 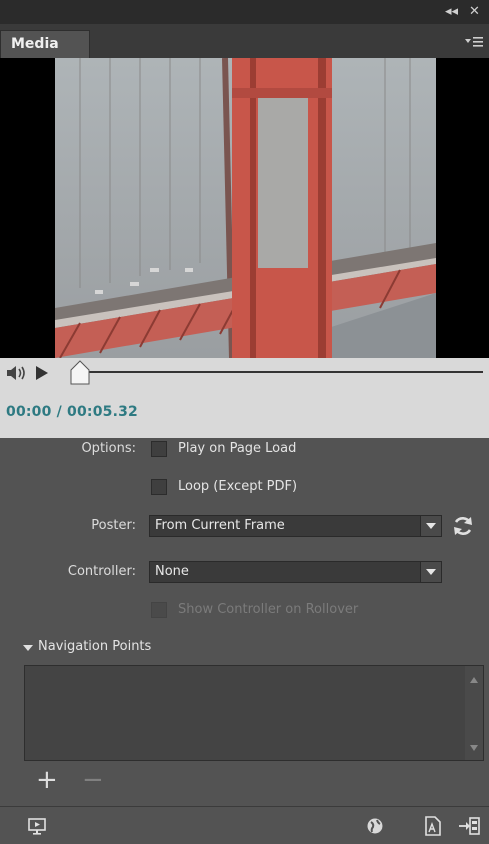 What do you see at coordinates (295, 572) in the screenshot?
I see `controller-select: None` at bounding box center [295, 572].